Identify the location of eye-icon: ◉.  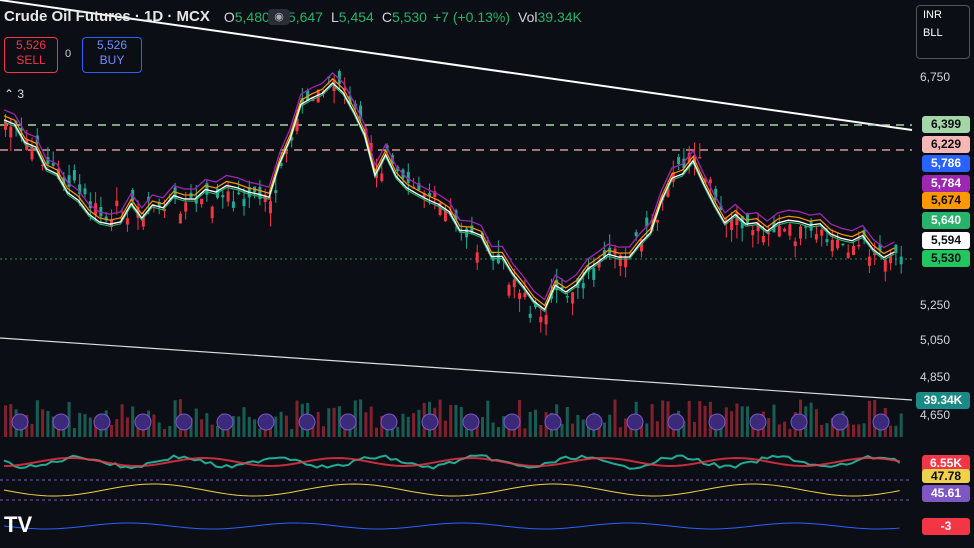
(279, 17).